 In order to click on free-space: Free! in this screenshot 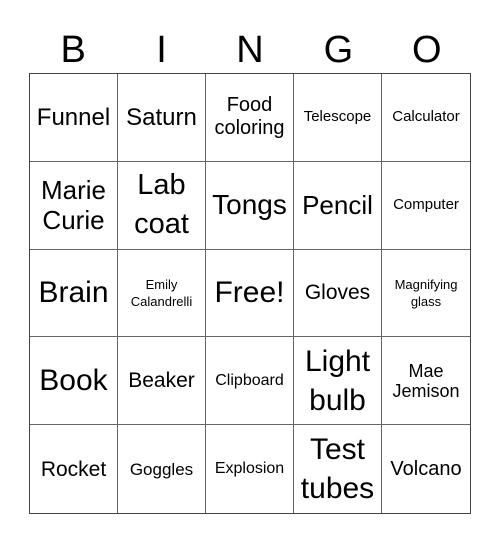, I will do `click(250, 293)`.